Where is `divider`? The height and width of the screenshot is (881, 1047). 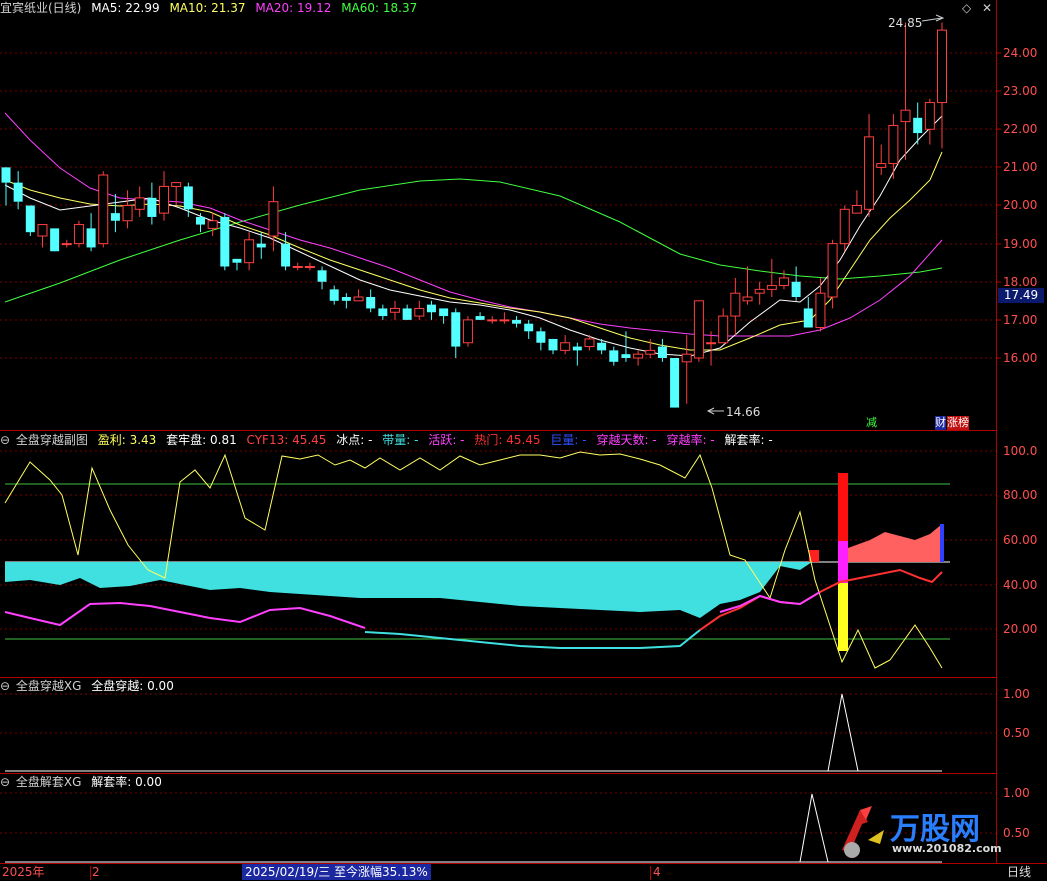
divider is located at coordinates (650, 873).